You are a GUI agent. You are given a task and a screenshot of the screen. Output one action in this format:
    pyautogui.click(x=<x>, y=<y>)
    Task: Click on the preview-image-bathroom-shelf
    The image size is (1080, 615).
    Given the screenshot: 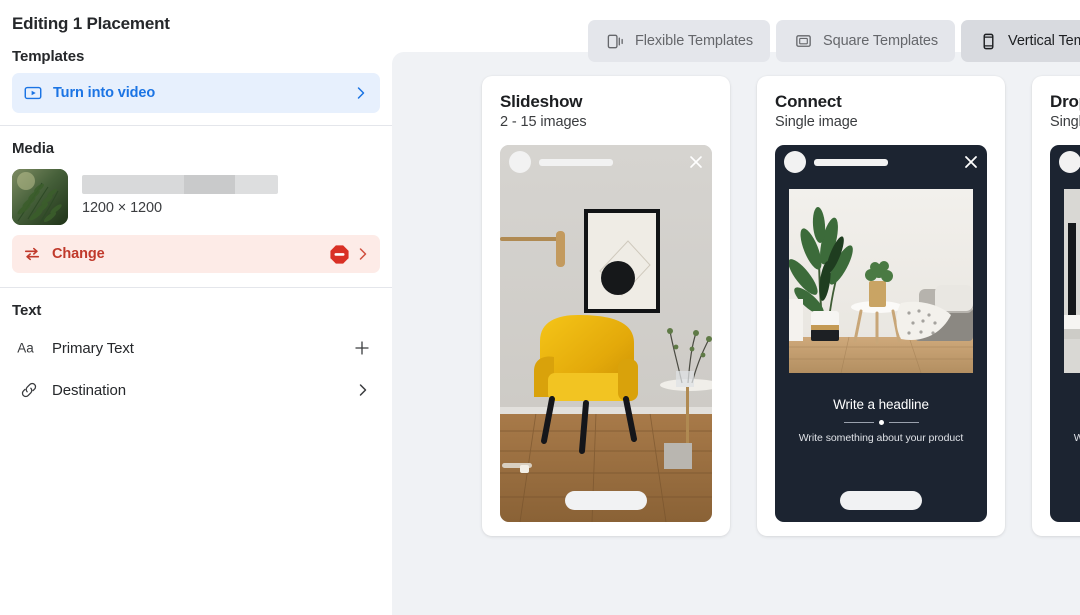 What is the action you would take?
    pyautogui.click(x=1072, y=281)
    